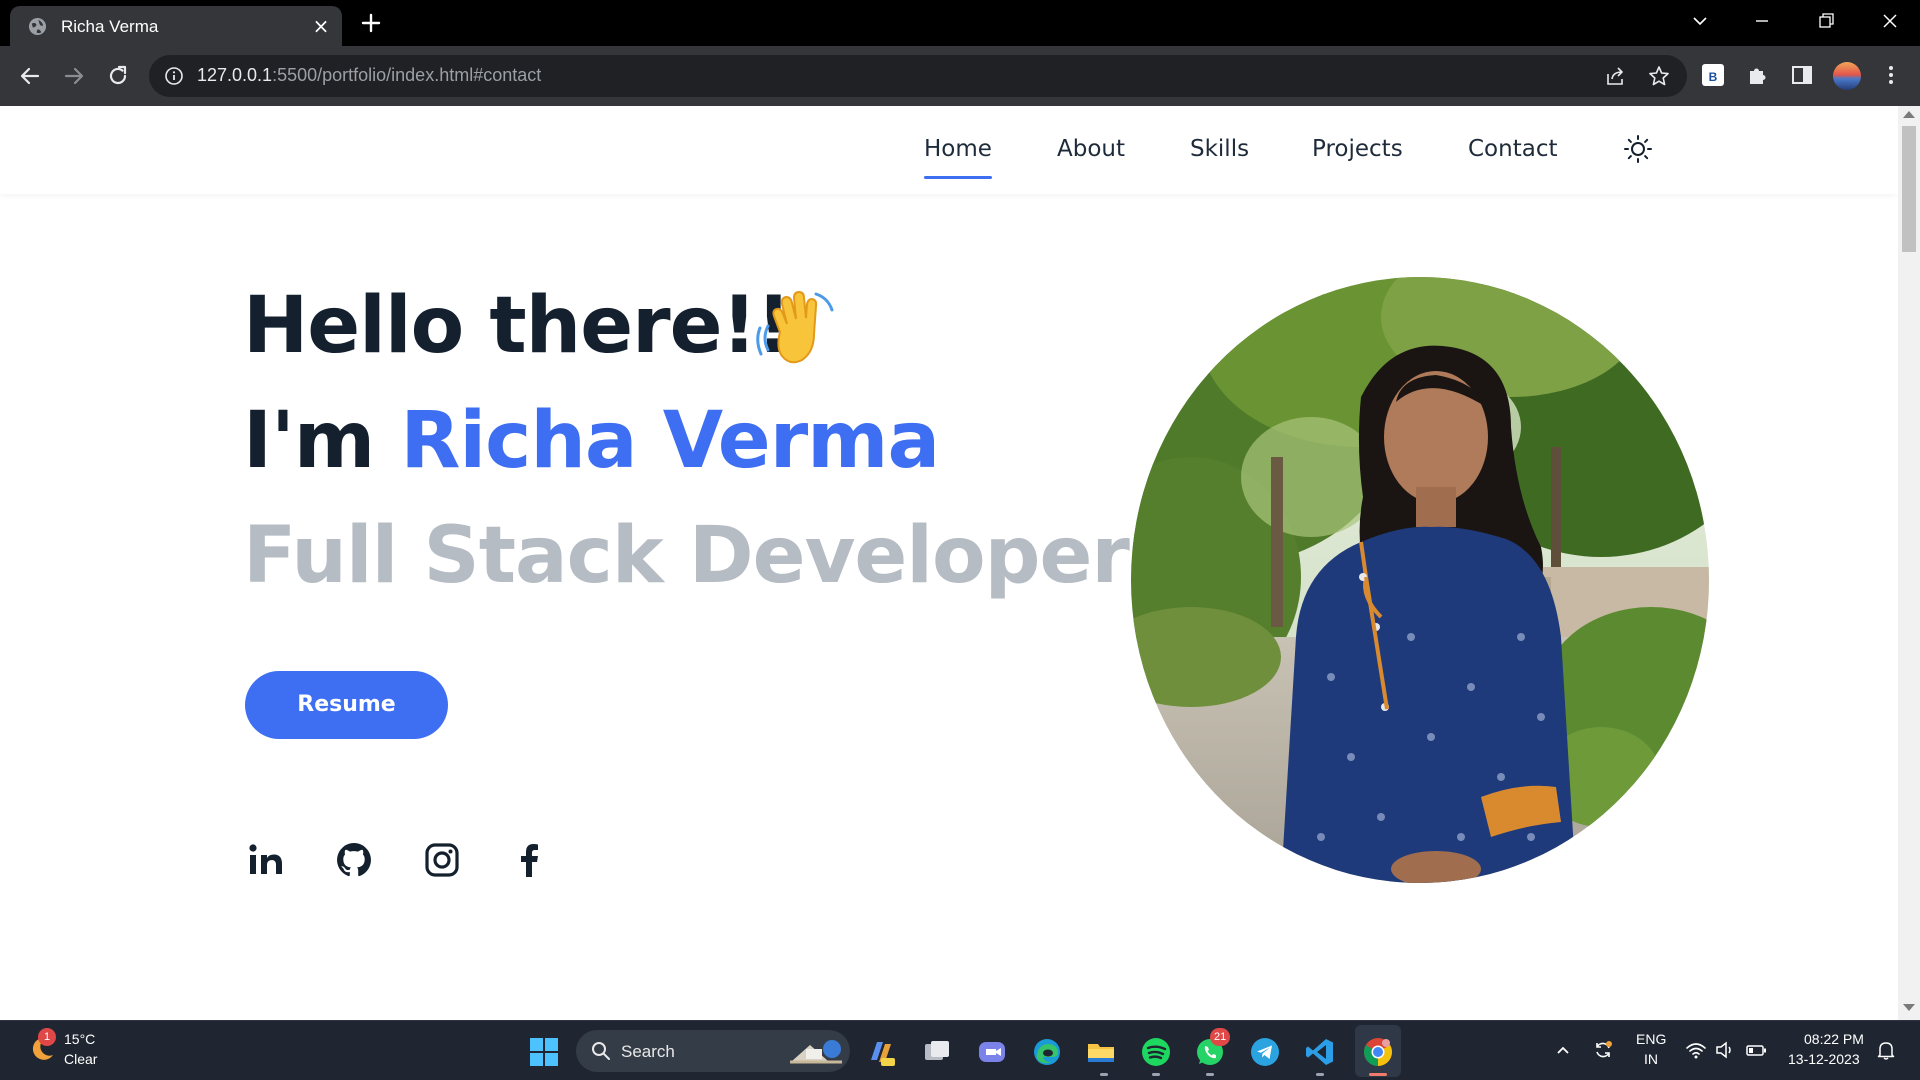 This screenshot has width=1920, height=1080. I want to click on search-placeholder: Search, so click(648, 1051).